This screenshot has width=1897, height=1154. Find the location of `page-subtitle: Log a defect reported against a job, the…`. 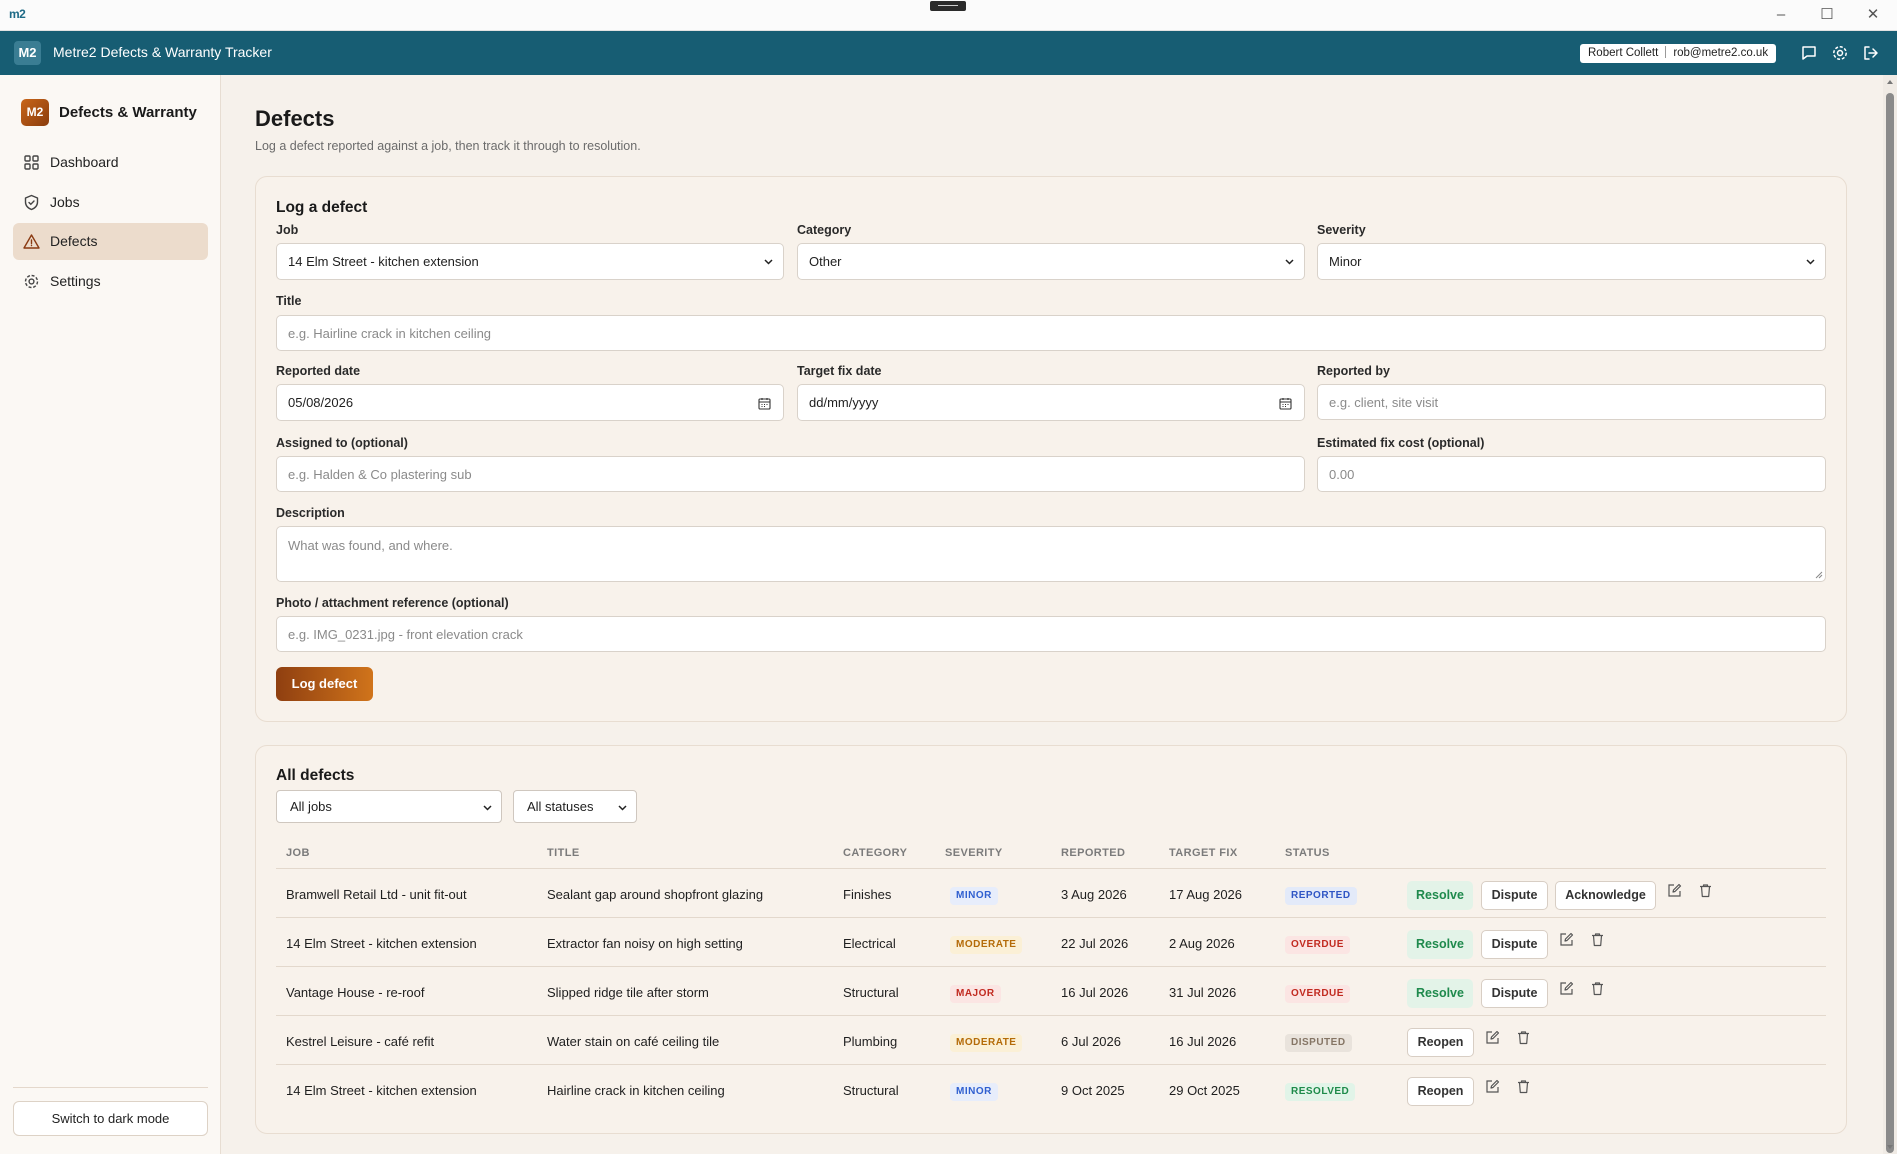

page-subtitle: Log a defect reported against a job, the… is located at coordinates (448, 146).